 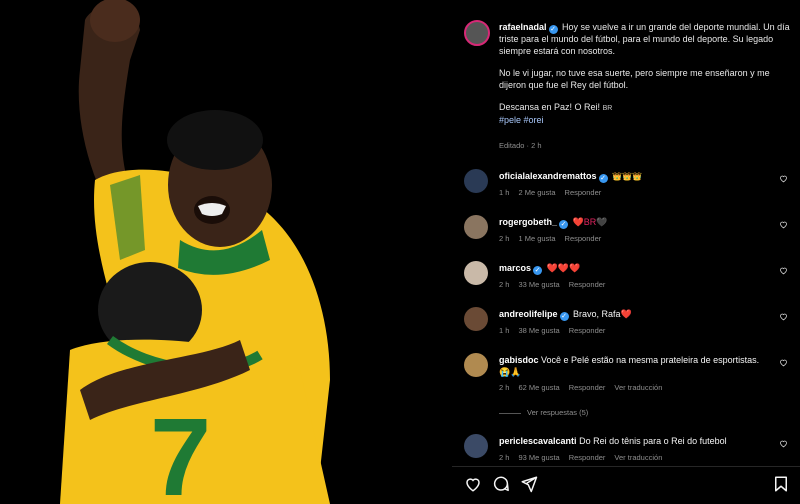 What do you see at coordinates (473, 484) in the screenshot?
I see `like-icon` at bounding box center [473, 484].